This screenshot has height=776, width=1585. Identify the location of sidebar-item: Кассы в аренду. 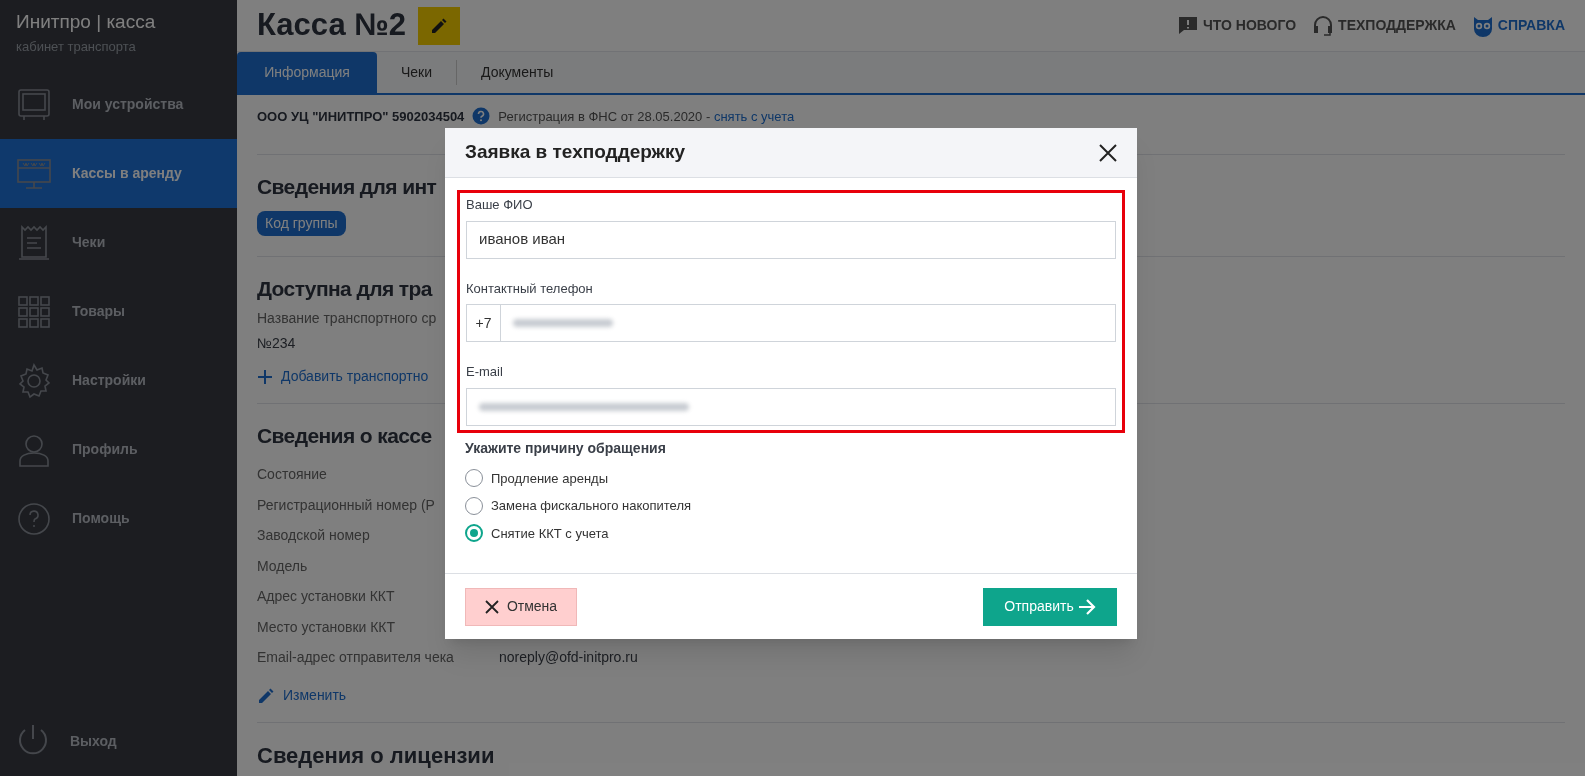
(118, 173).